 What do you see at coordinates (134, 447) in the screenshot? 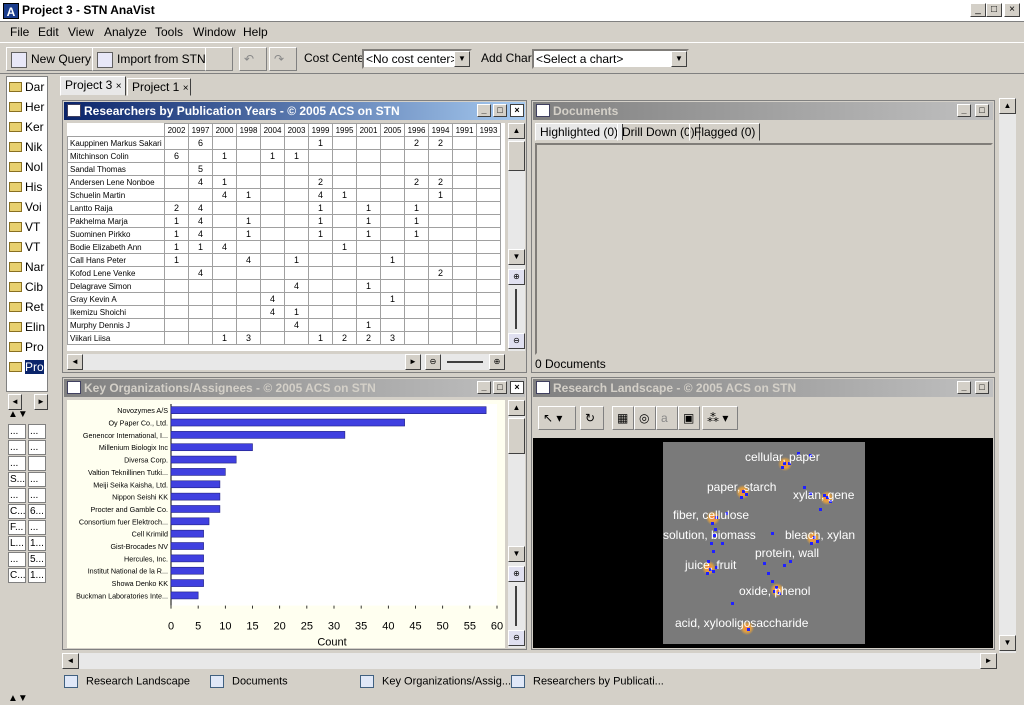
I see `category-label: Millenium Biologix Inc` at bounding box center [134, 447].